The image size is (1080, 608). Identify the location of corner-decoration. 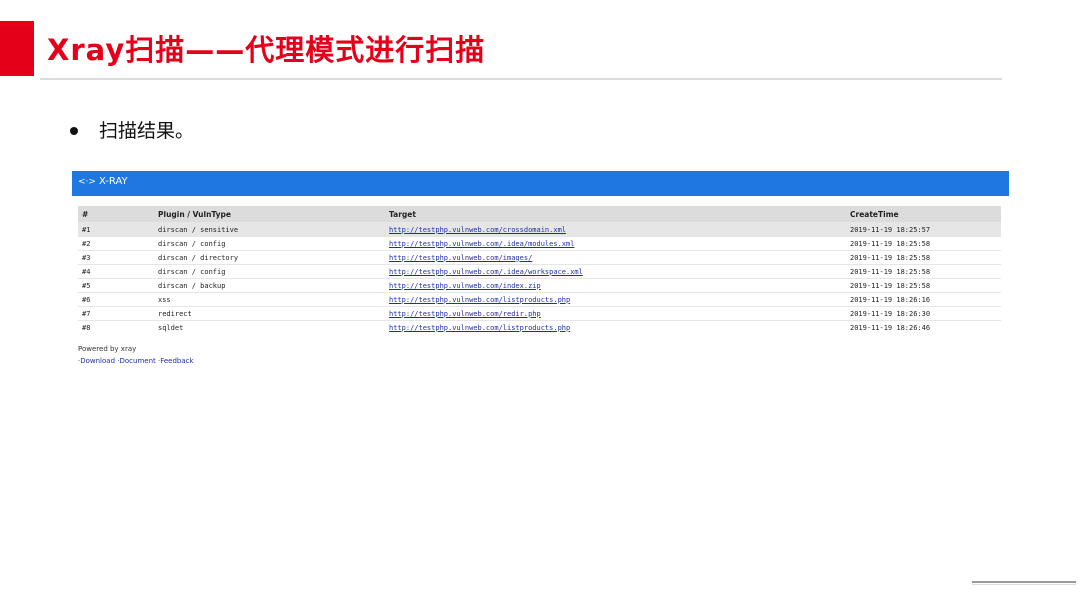
(1024, 582).